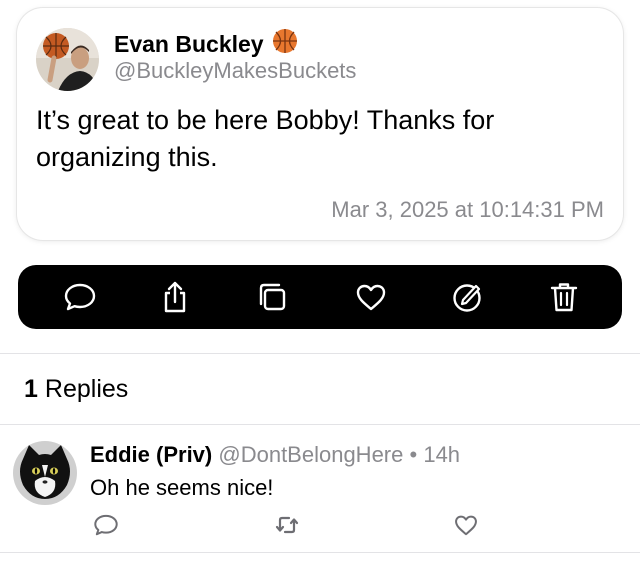  Describe the element at coordinates (285, 44) in the screenshot. I see `basketball-icon` at that location.